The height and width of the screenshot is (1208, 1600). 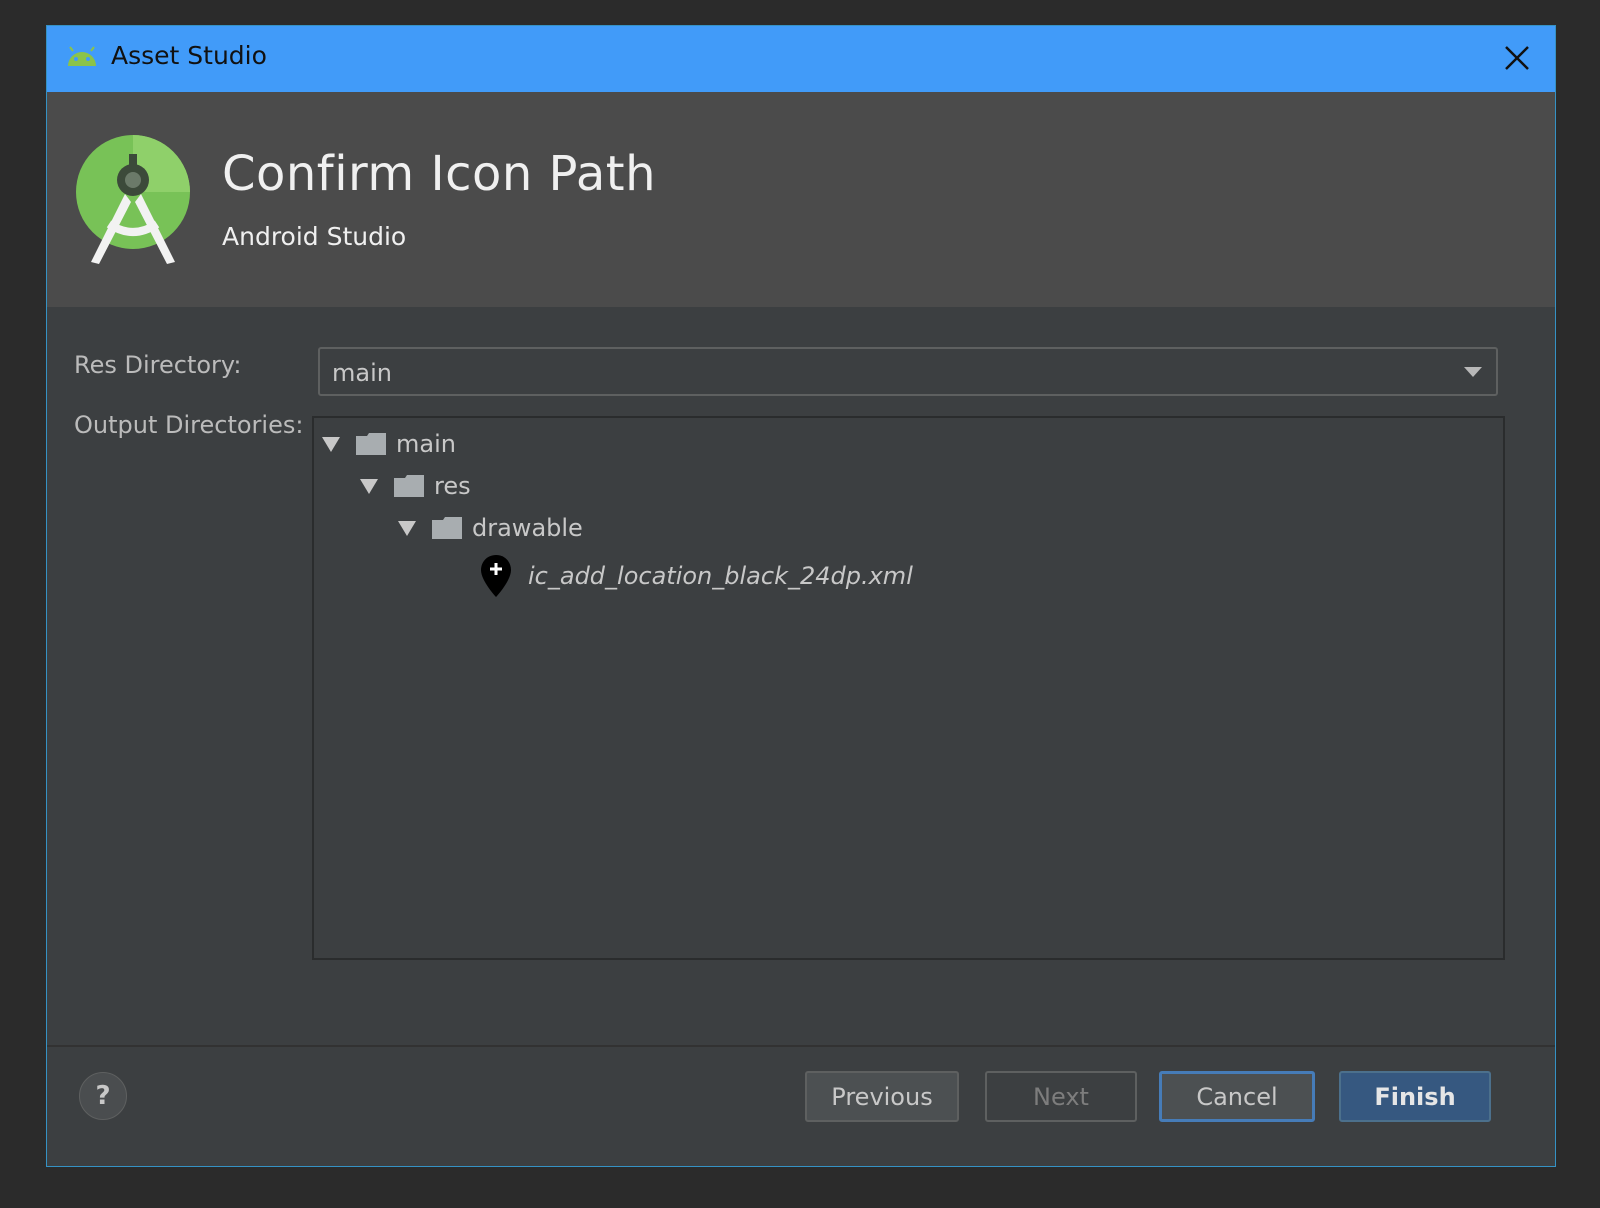 I want to click on android-icon, so click(x=82, y=56).